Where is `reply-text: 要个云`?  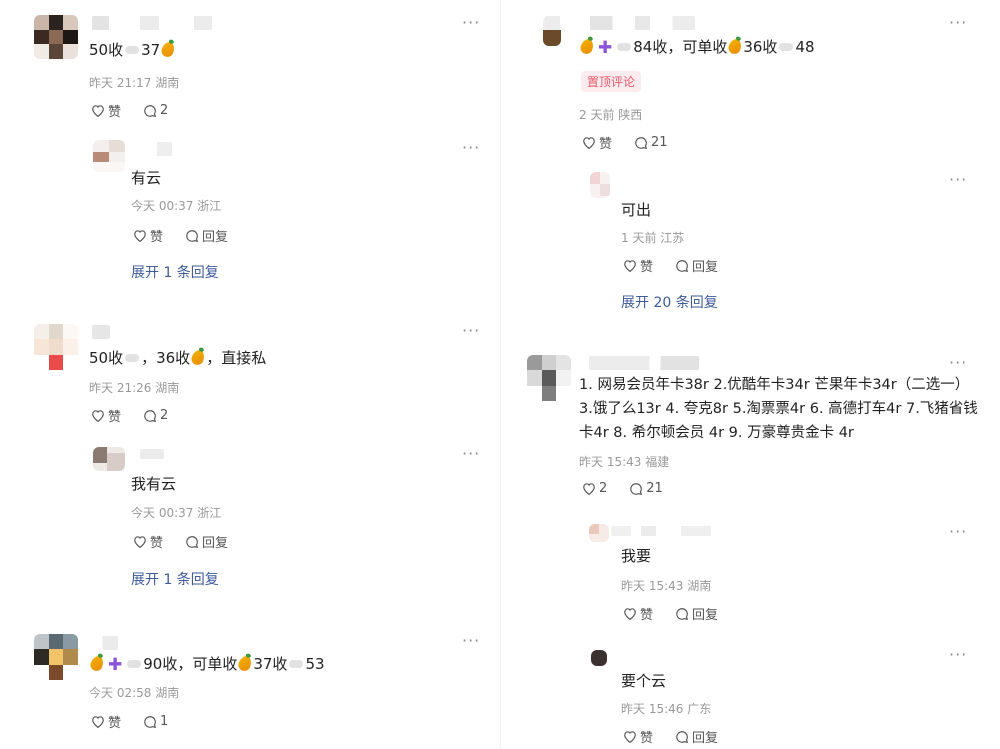
reply-text: 要个云 is located at coordinates (644, 681).